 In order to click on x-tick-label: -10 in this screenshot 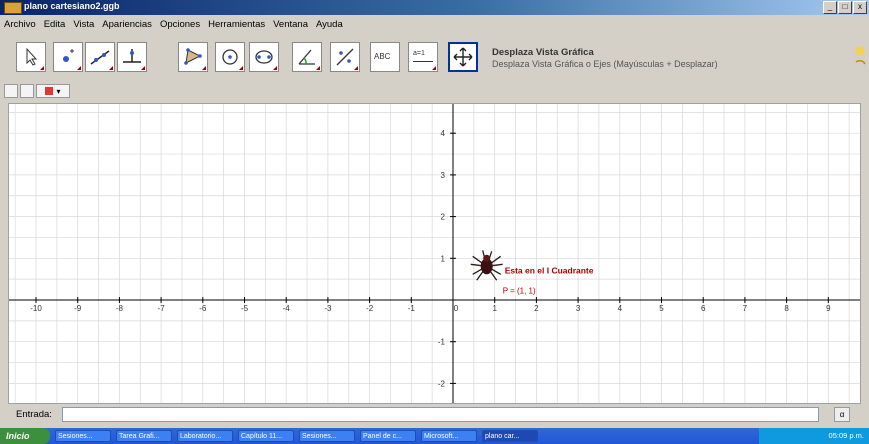, I will do `click(36, 308)`.